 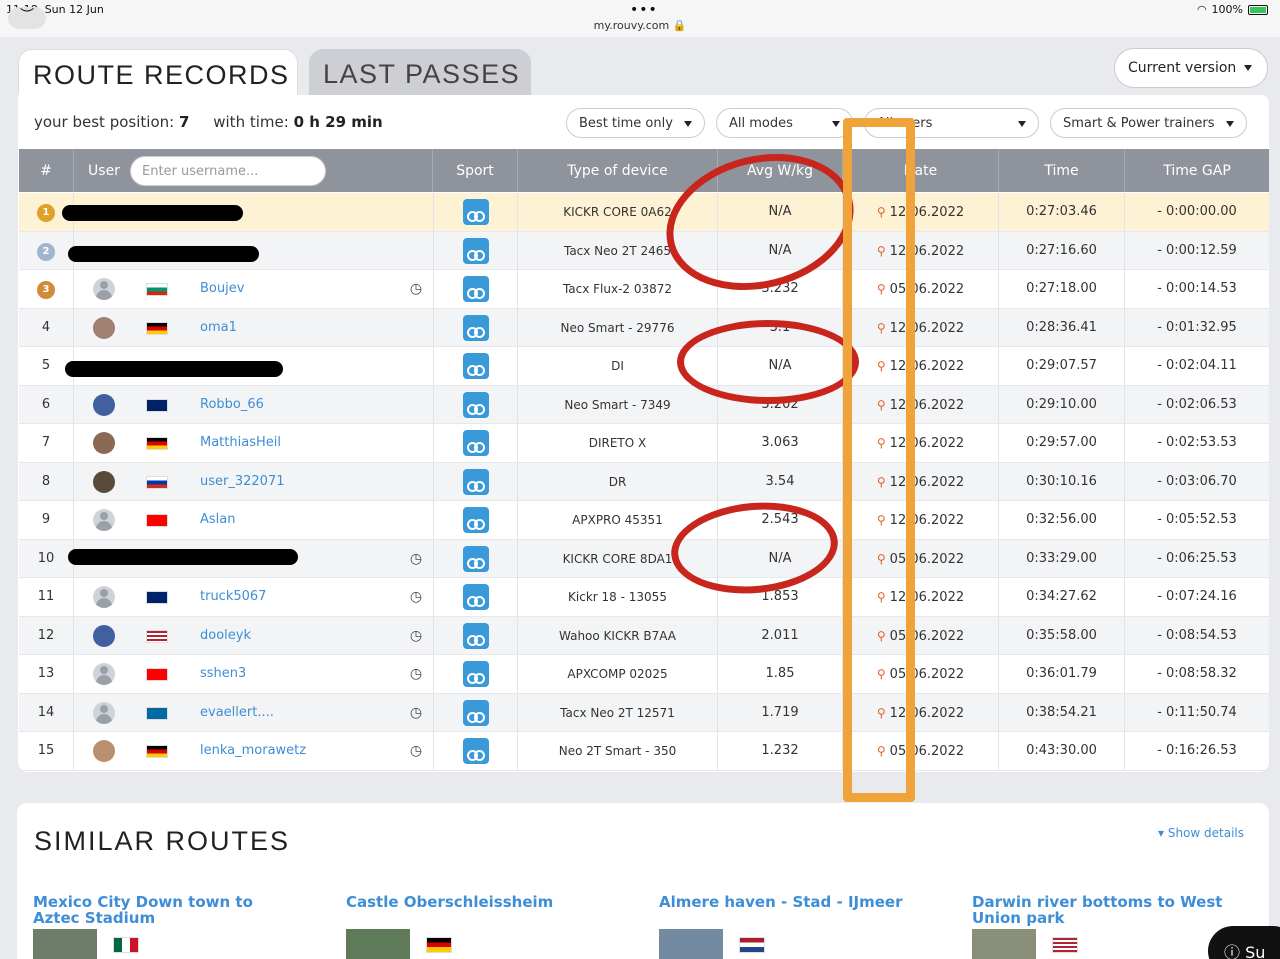 I want to click on gap-cell: - 0:00:12.59, so click(x=1197, y=250).